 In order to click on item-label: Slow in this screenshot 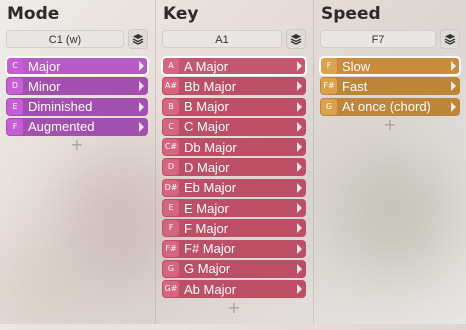, I will do `click(356, 66)`.